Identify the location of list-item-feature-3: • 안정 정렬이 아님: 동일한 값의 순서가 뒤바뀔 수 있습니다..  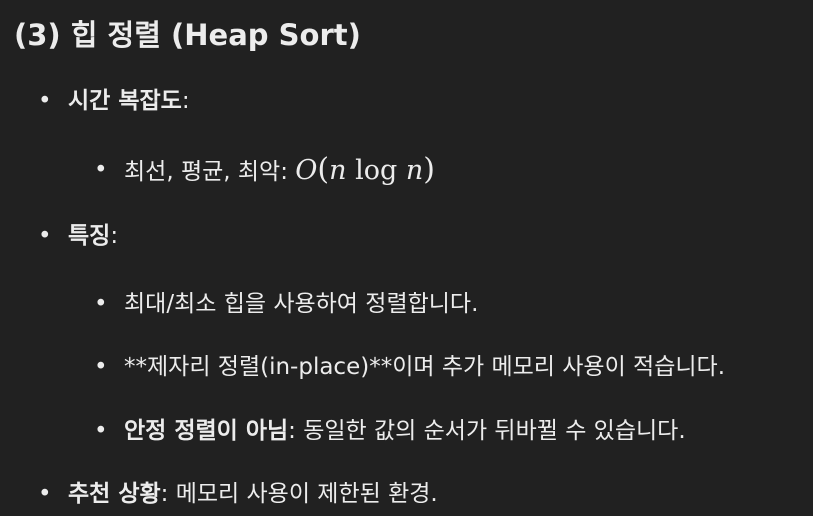
(390, 431).